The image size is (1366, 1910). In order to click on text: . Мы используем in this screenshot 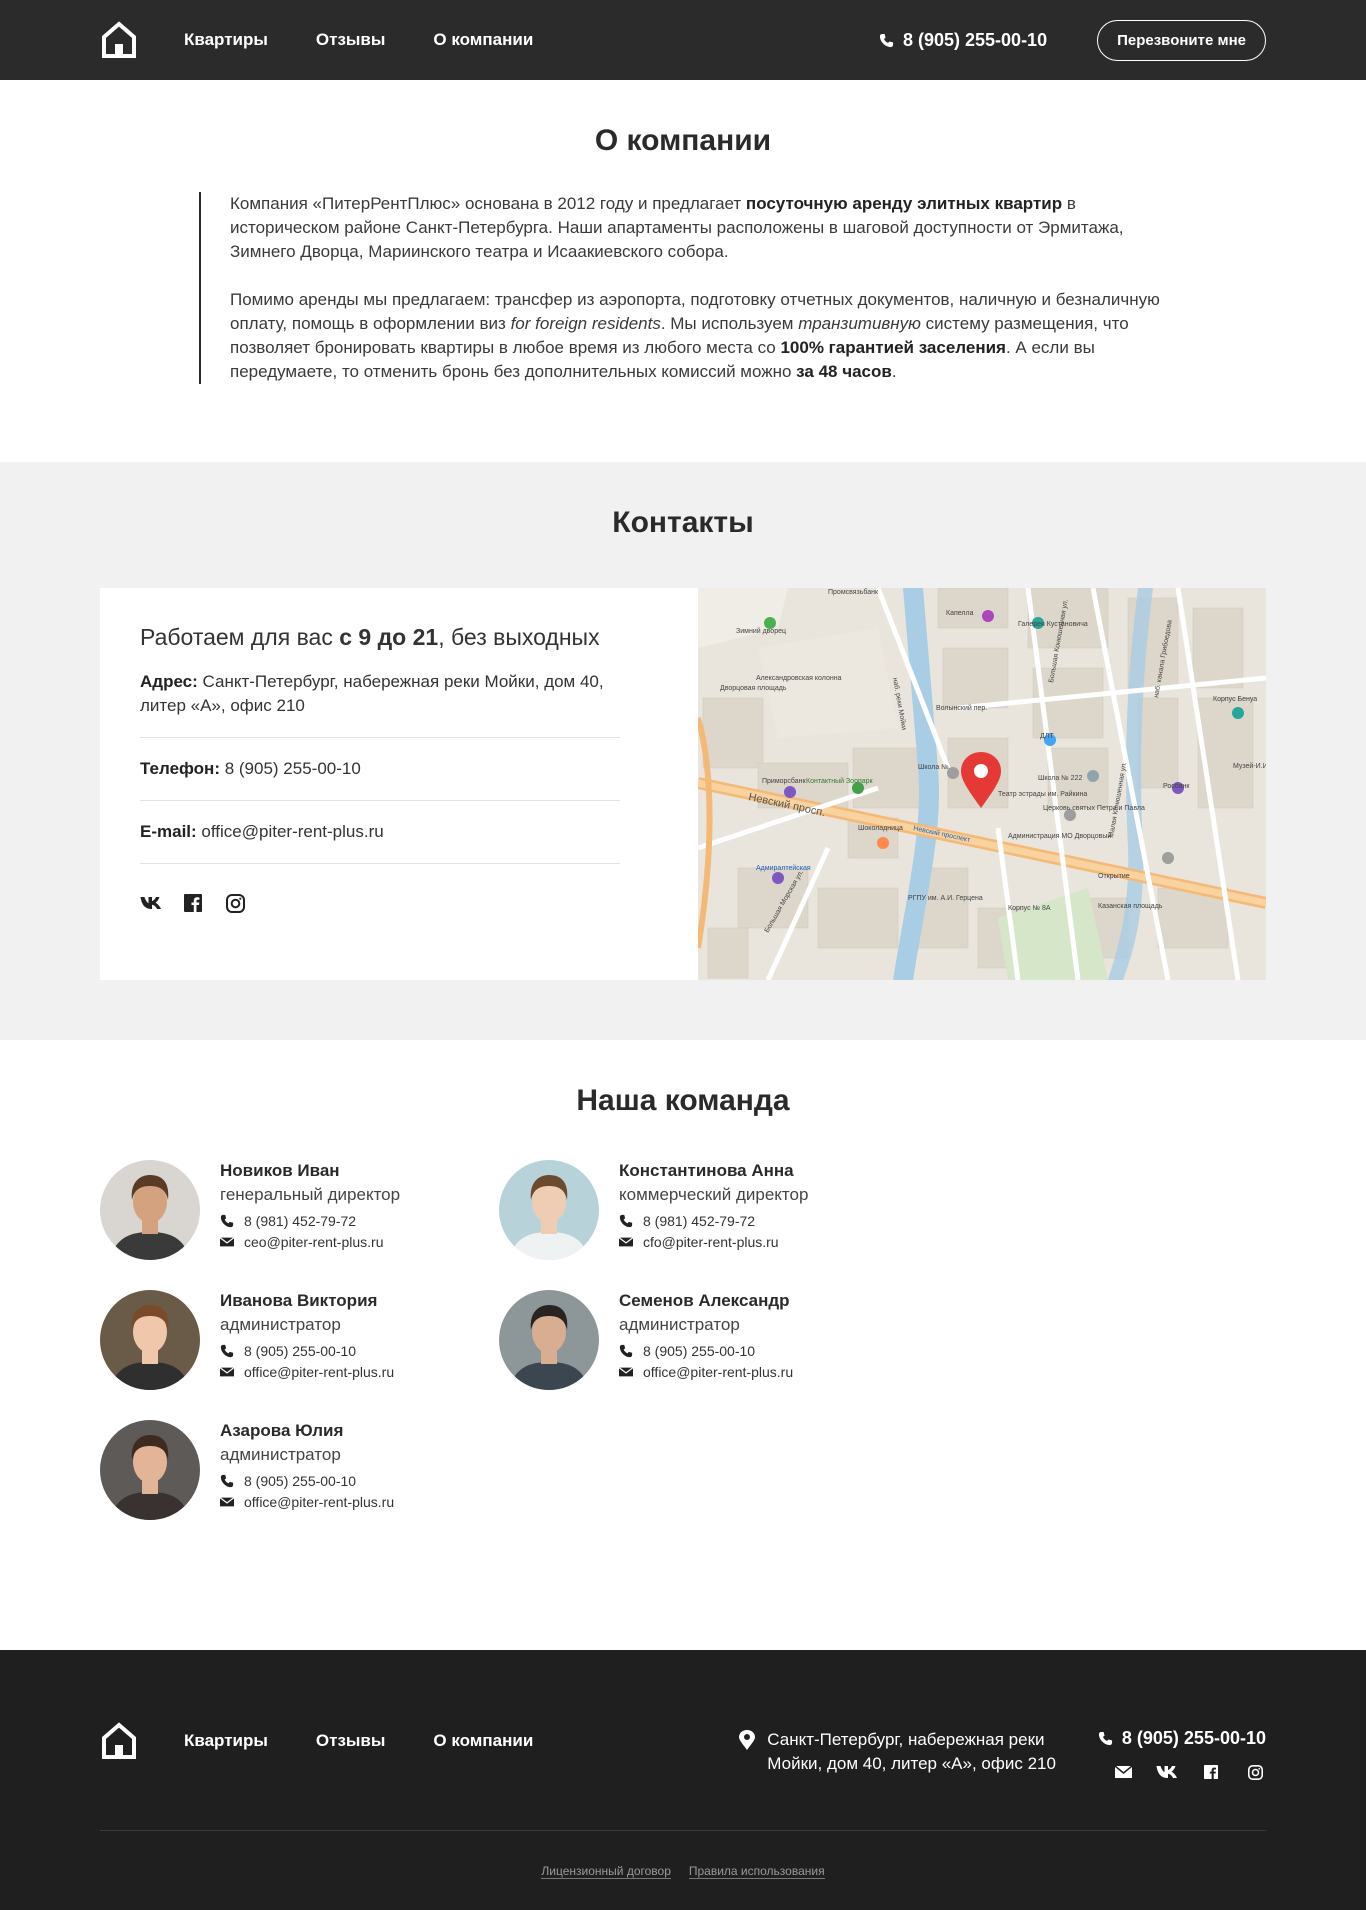, I will do `click(729, 323)`.